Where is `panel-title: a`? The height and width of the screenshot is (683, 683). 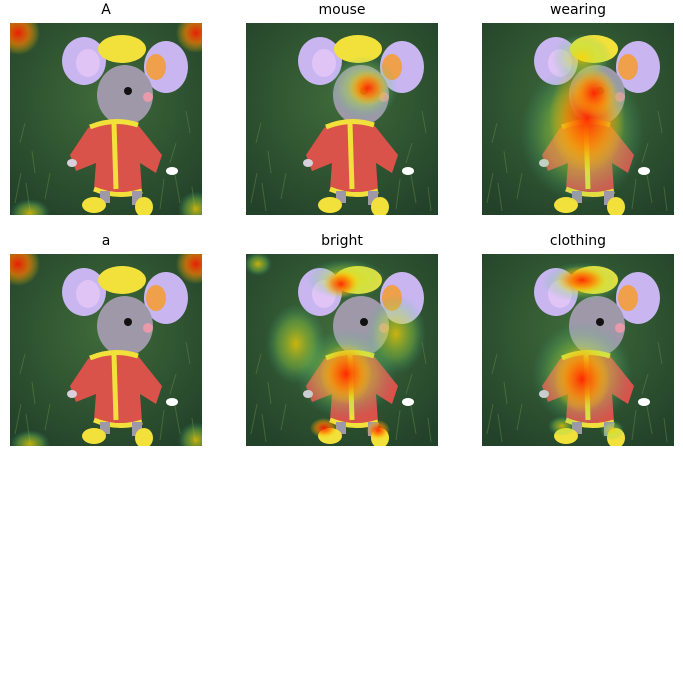
panel-title: a is located at coordinates (106, 241).